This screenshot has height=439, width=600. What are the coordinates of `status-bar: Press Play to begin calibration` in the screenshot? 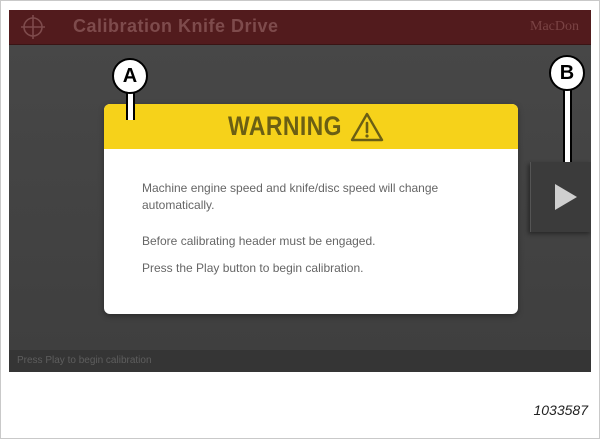 It's located at (300, 361).